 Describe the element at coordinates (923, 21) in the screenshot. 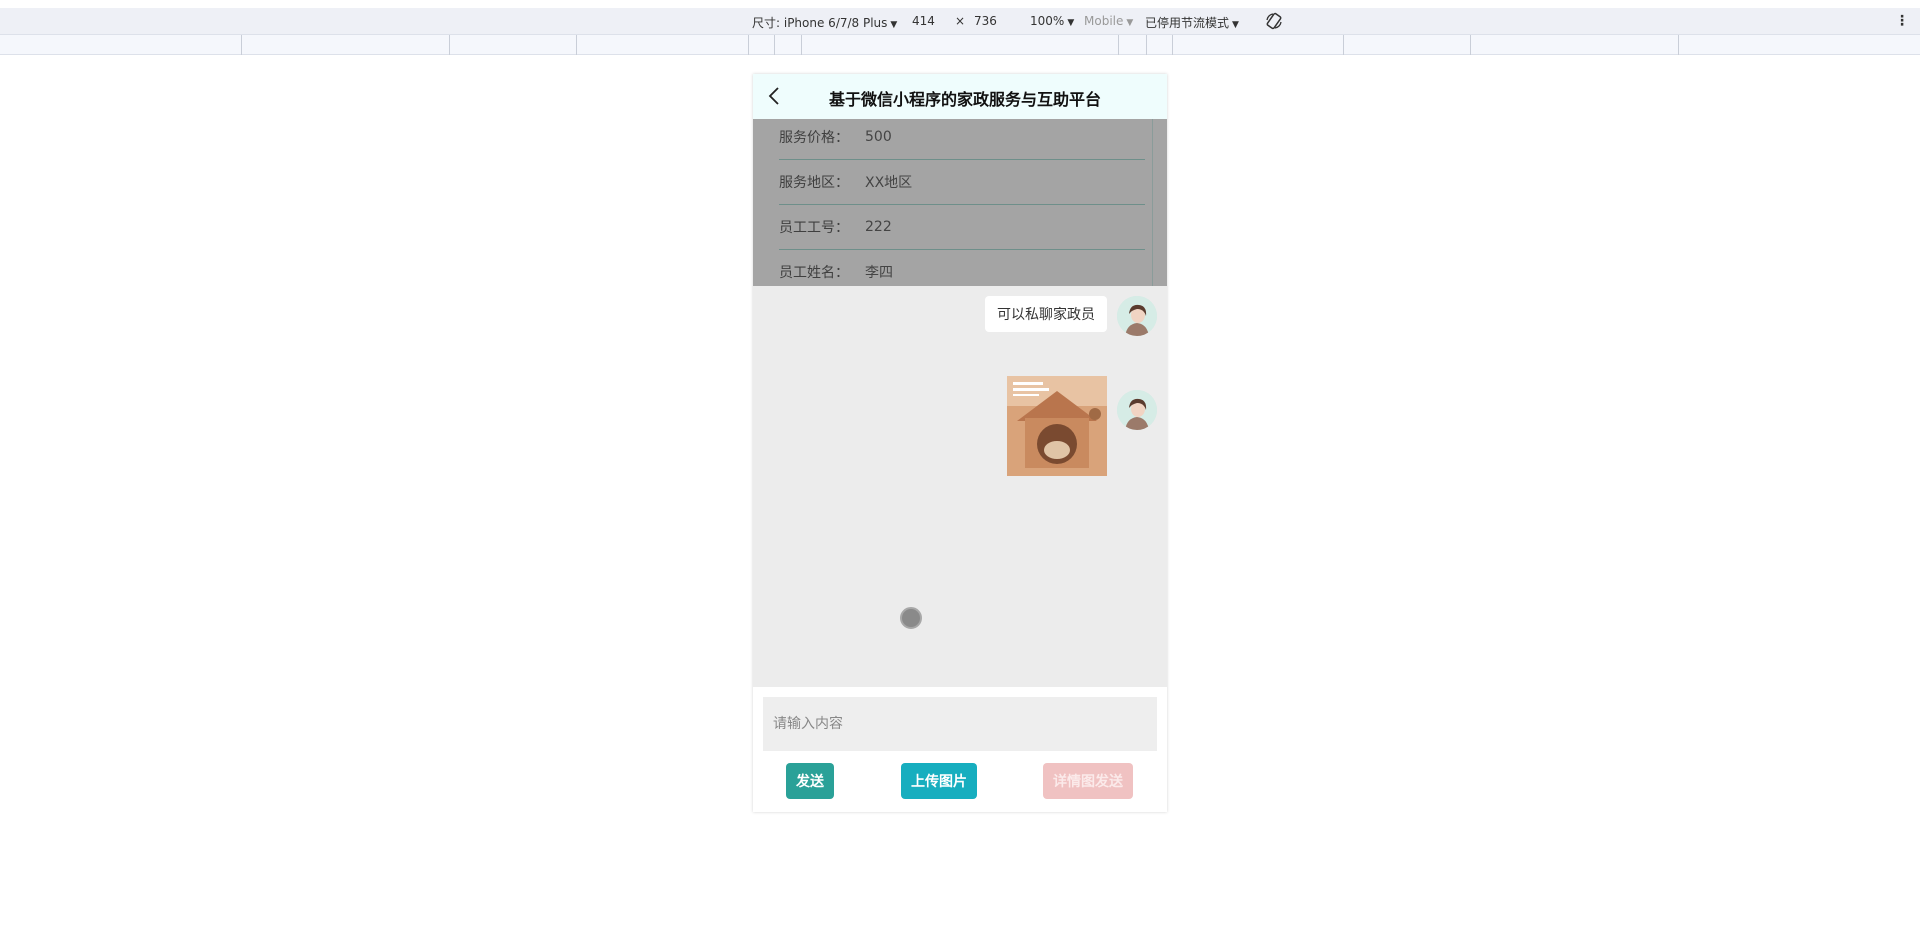

I see `width-input: 414` at that location.